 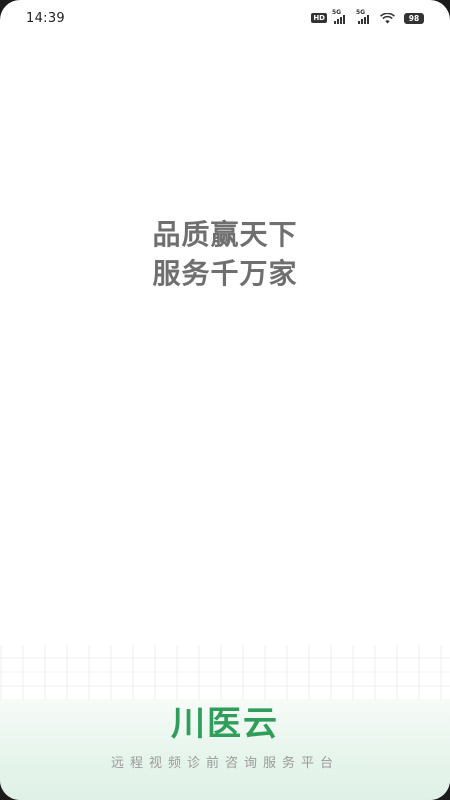 What do you see at coordinates (224, 763) in the screenshot?
I see `brand-tagline: 远程视频诊前咨询服务平台` at bounding box center [224, 763].